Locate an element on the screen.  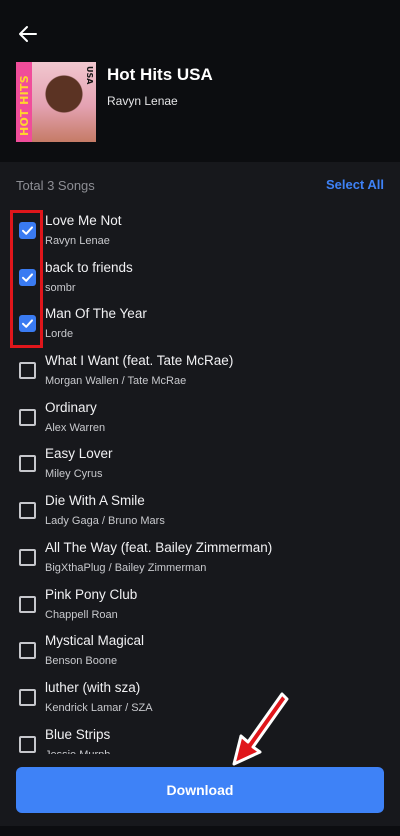
song-row: Mystical Magical Benson Boone is located at coordinates (200, 649).